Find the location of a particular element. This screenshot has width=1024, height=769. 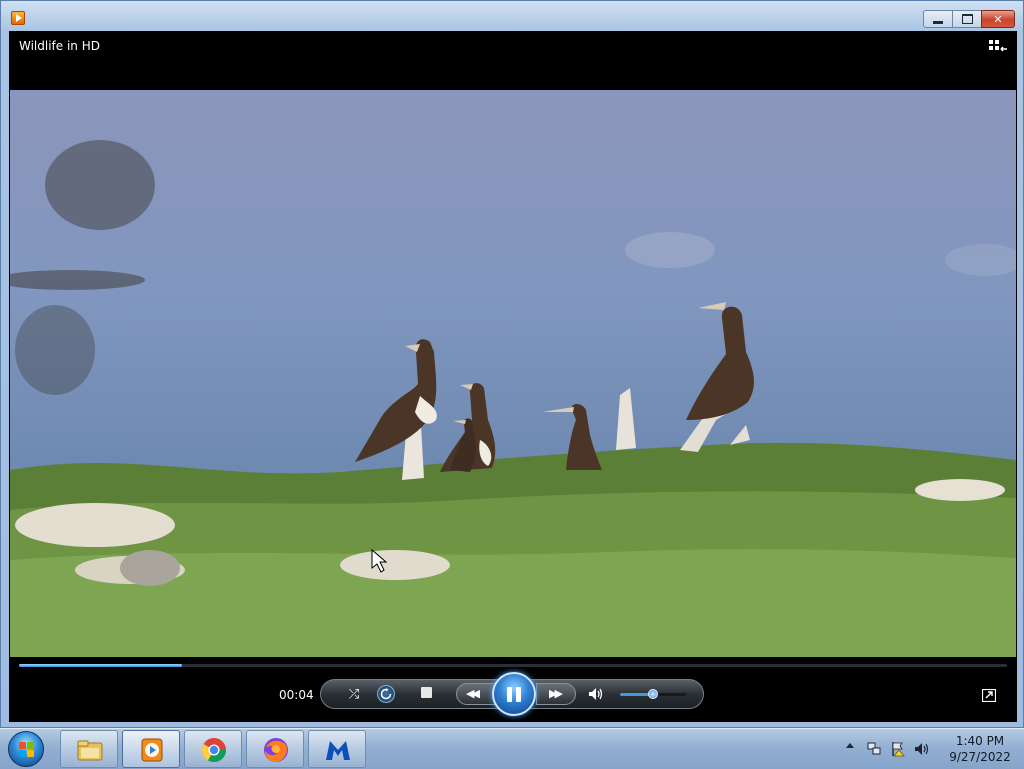

maximize-icon is located at coordinates (967, 19).